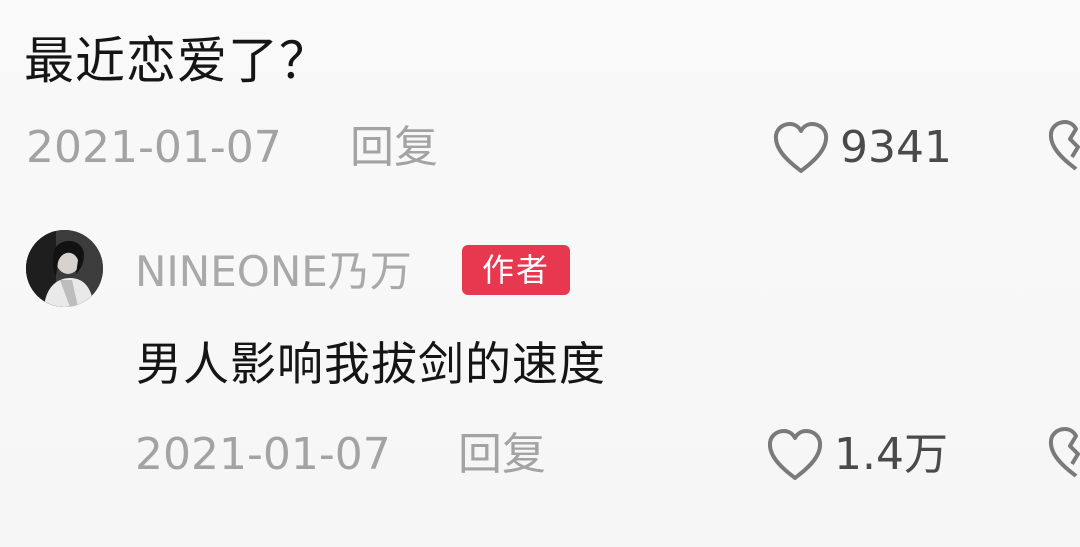 The image size is (1080, 547). What do you see at coordinates (394, 148) in the screenshot?
I see `comment-reply-button: 回复` at bounding box center [394, 148].